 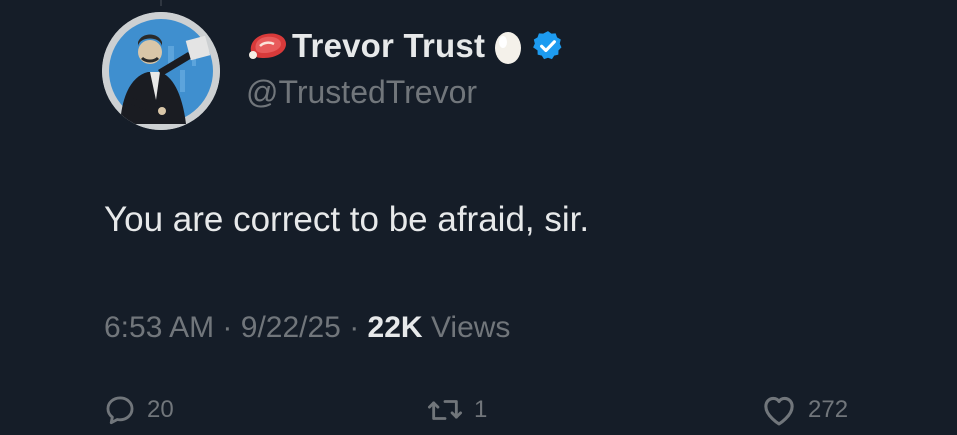 What do you see at coordinates (444, 410) in the screenshot?
I see `repost-icon` at bounding box center [444, 410].